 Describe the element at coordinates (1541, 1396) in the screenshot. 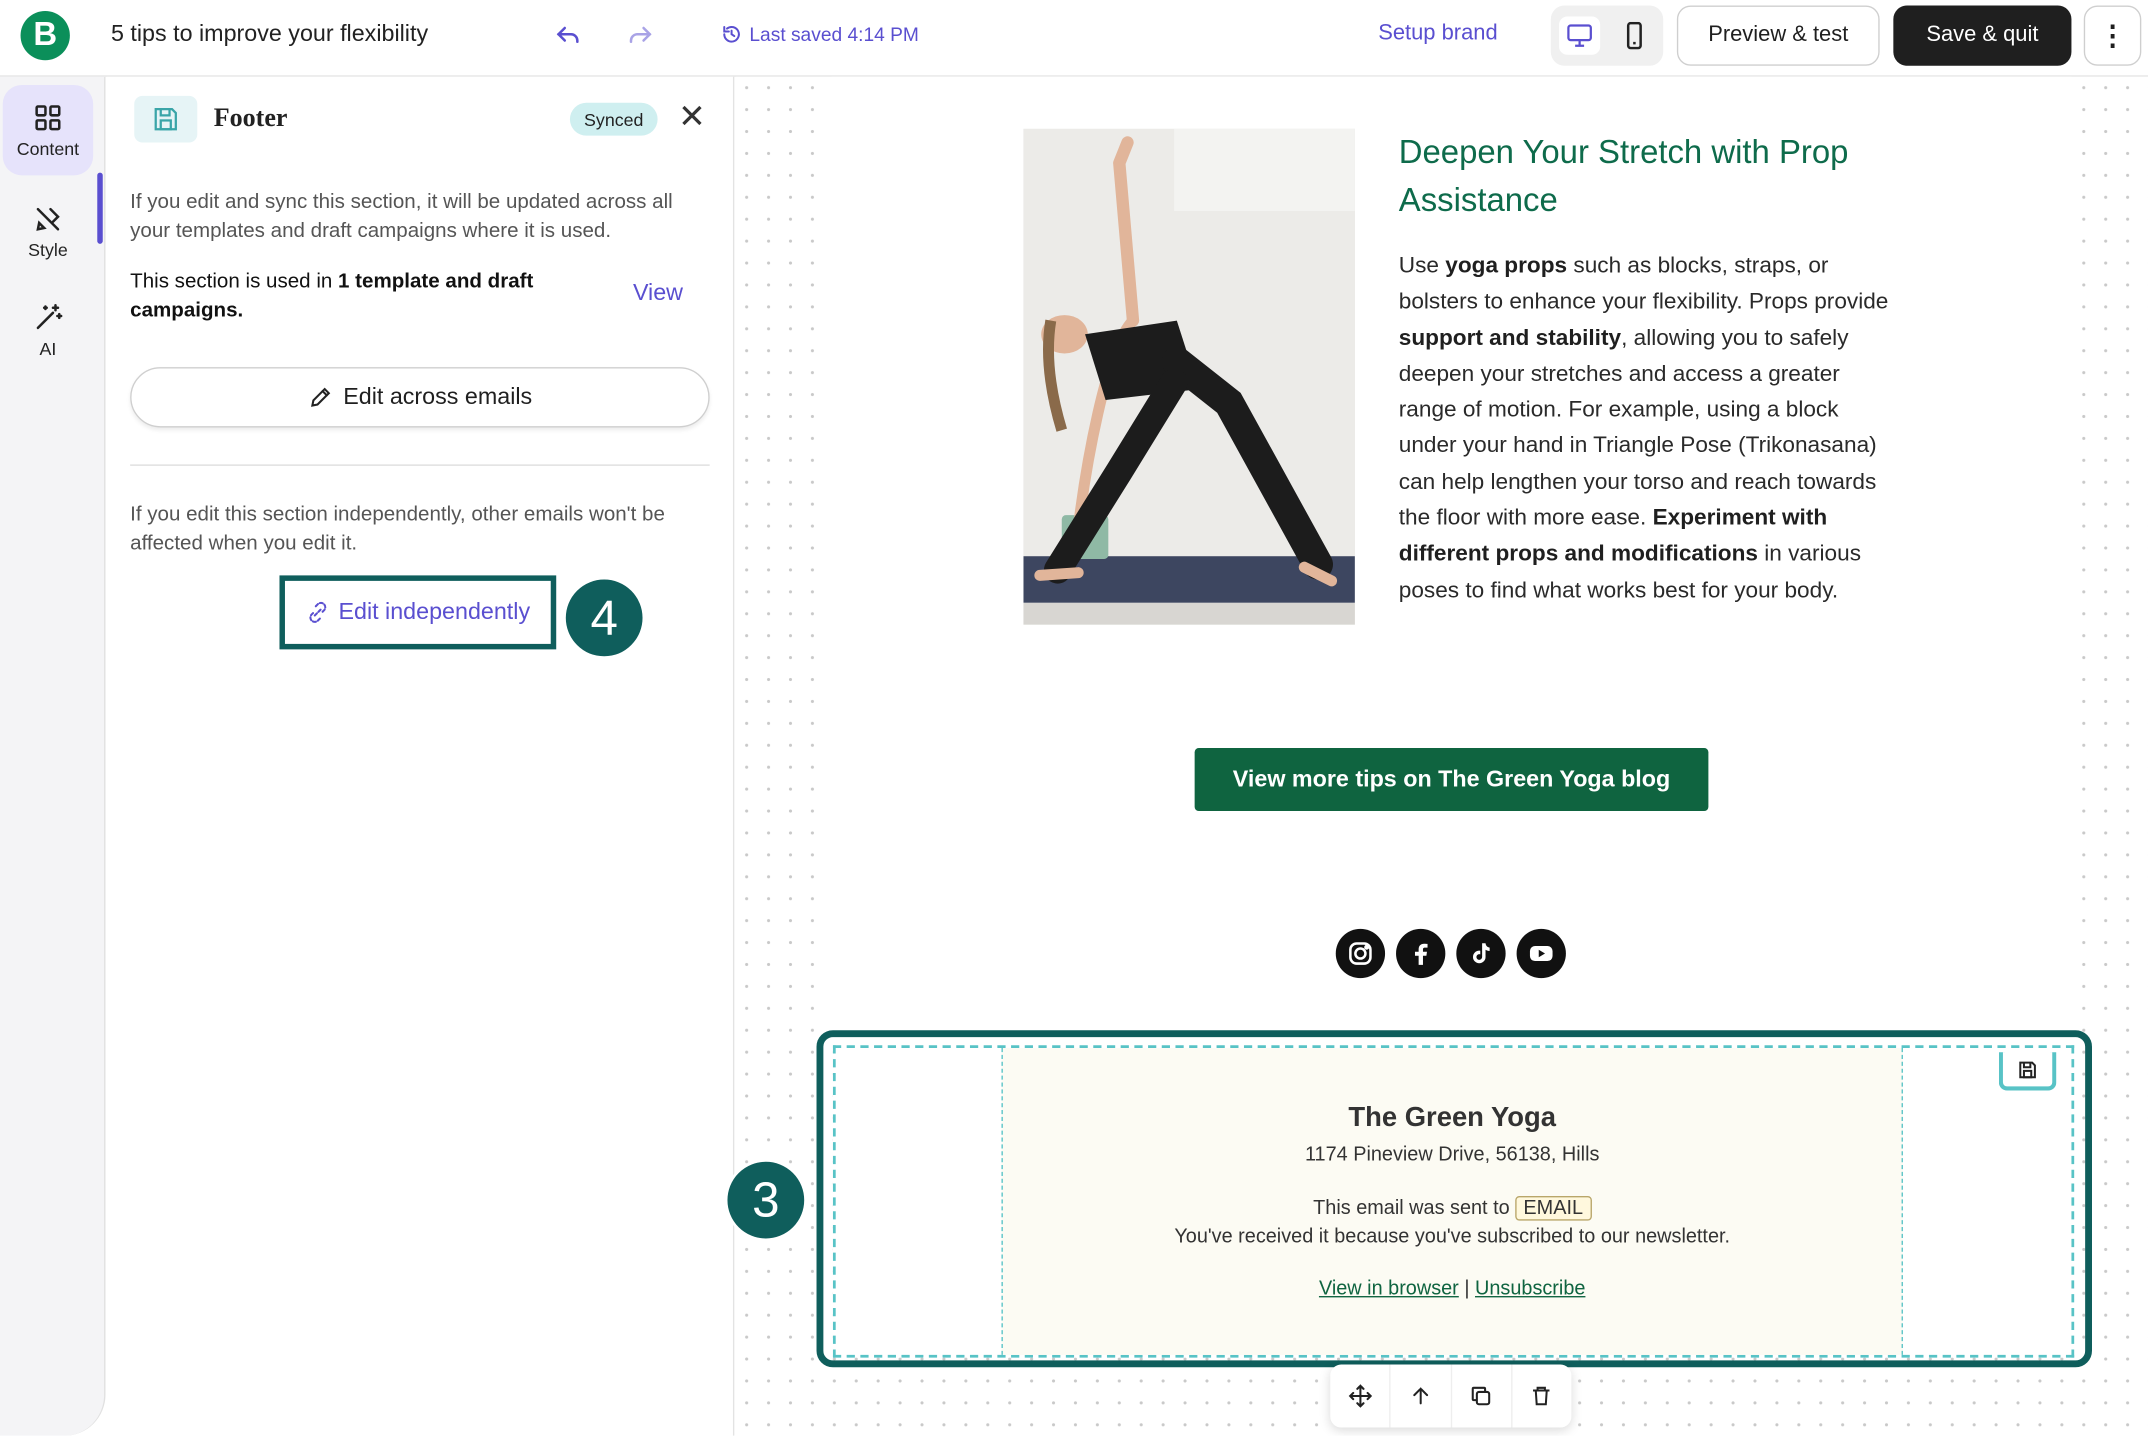

I see `delete-icon` at that location.